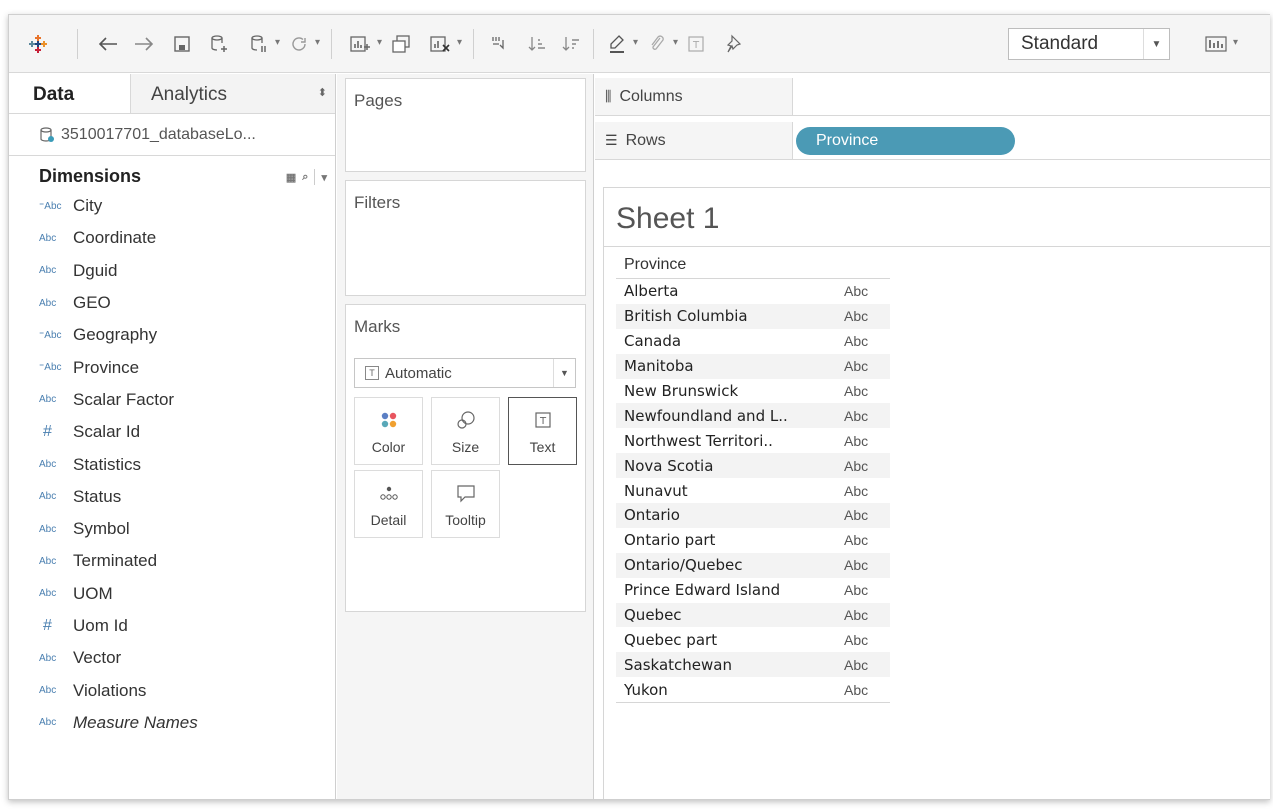  What do you see at coordinates (388, 504) in the screenshot?
I see `detail-button: Detail` at bounding box center [388, 504].